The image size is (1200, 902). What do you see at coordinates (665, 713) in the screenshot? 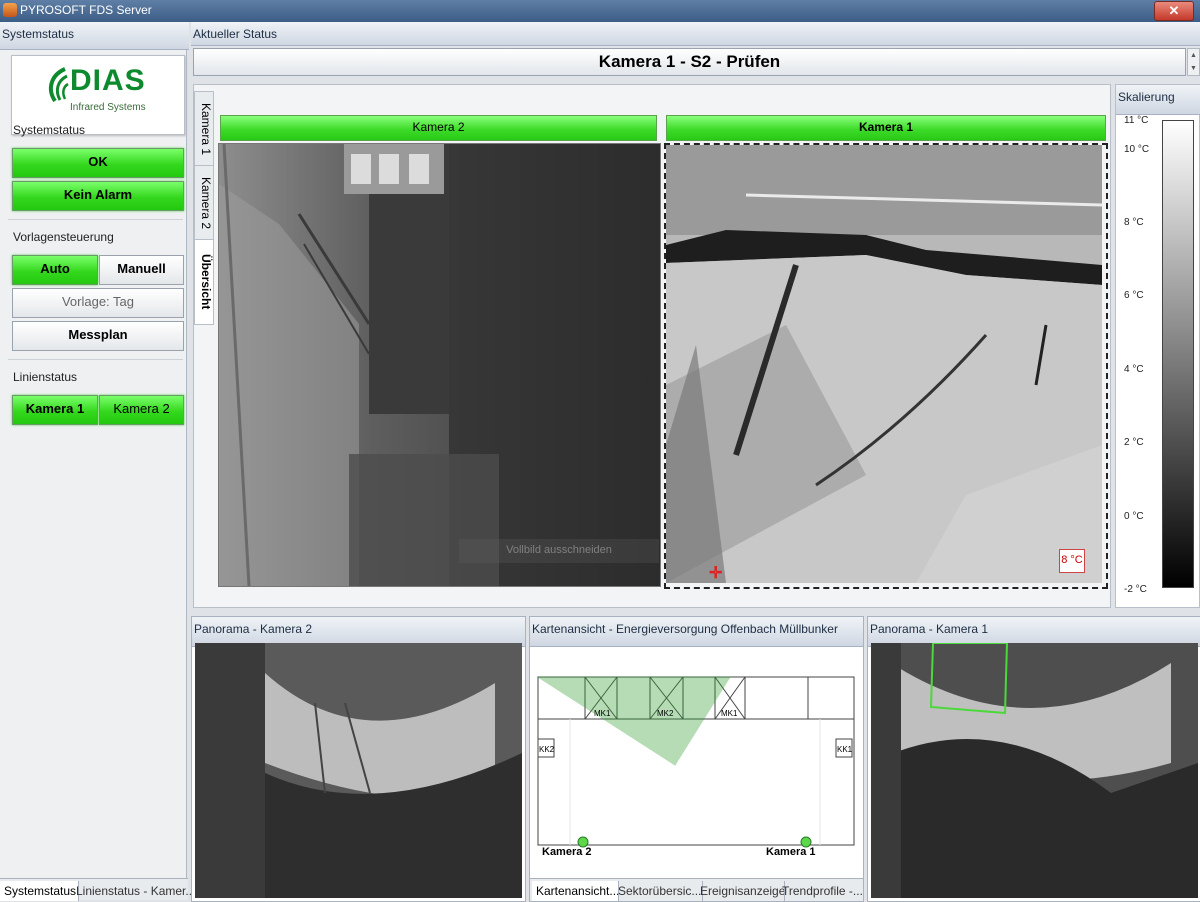
I see `map-label-mk2: MK2` at bounding box center [665, 713].